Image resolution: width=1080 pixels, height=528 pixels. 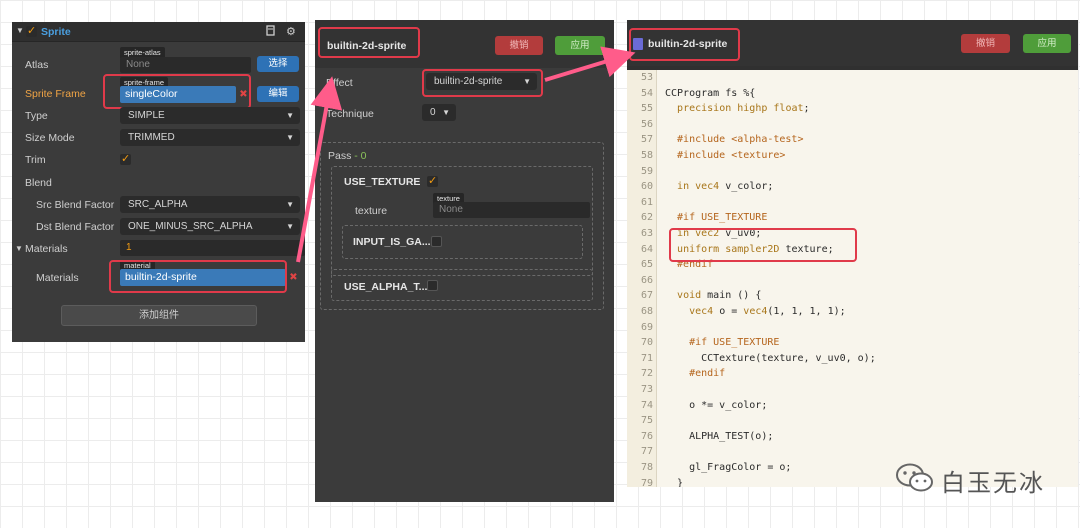 I want to click on atlas-asset-field: None, so click(x=185, y=65).